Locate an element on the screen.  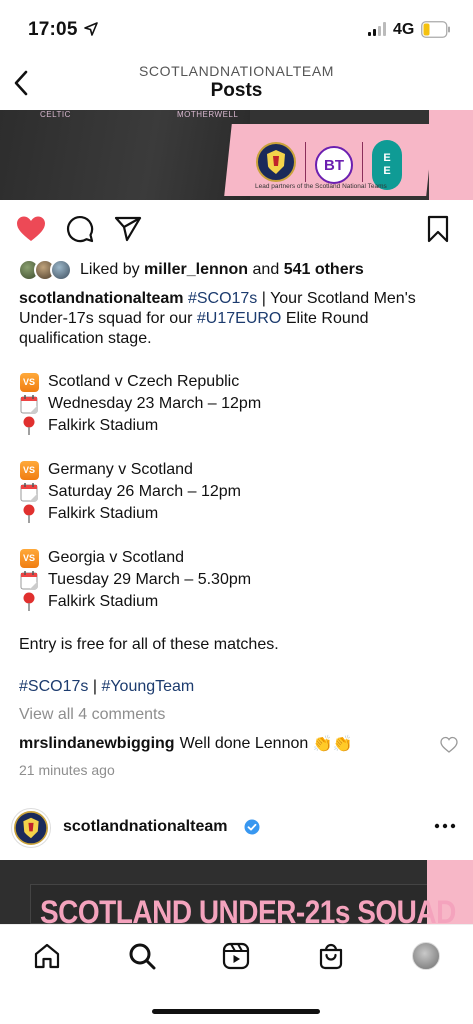
battery-icon is located at coordinates (435, 29).